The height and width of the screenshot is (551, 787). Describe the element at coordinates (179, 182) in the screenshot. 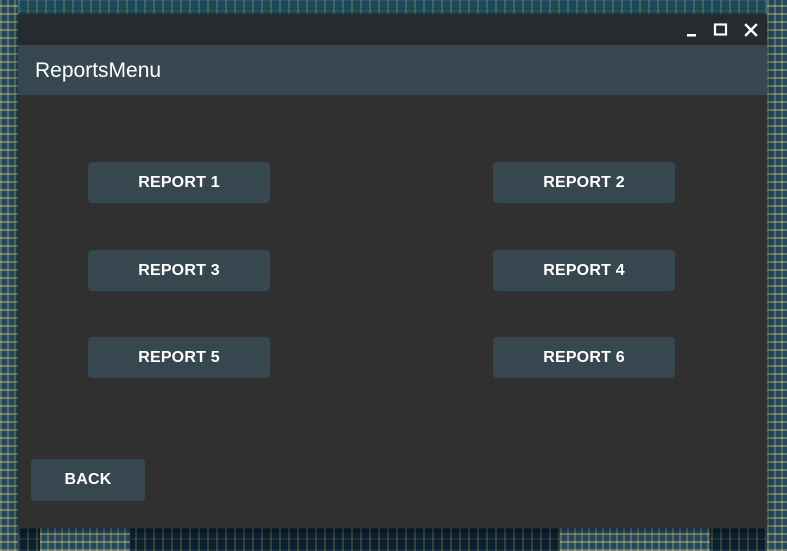

I see `report-1-button: REPORT 1` at that location.